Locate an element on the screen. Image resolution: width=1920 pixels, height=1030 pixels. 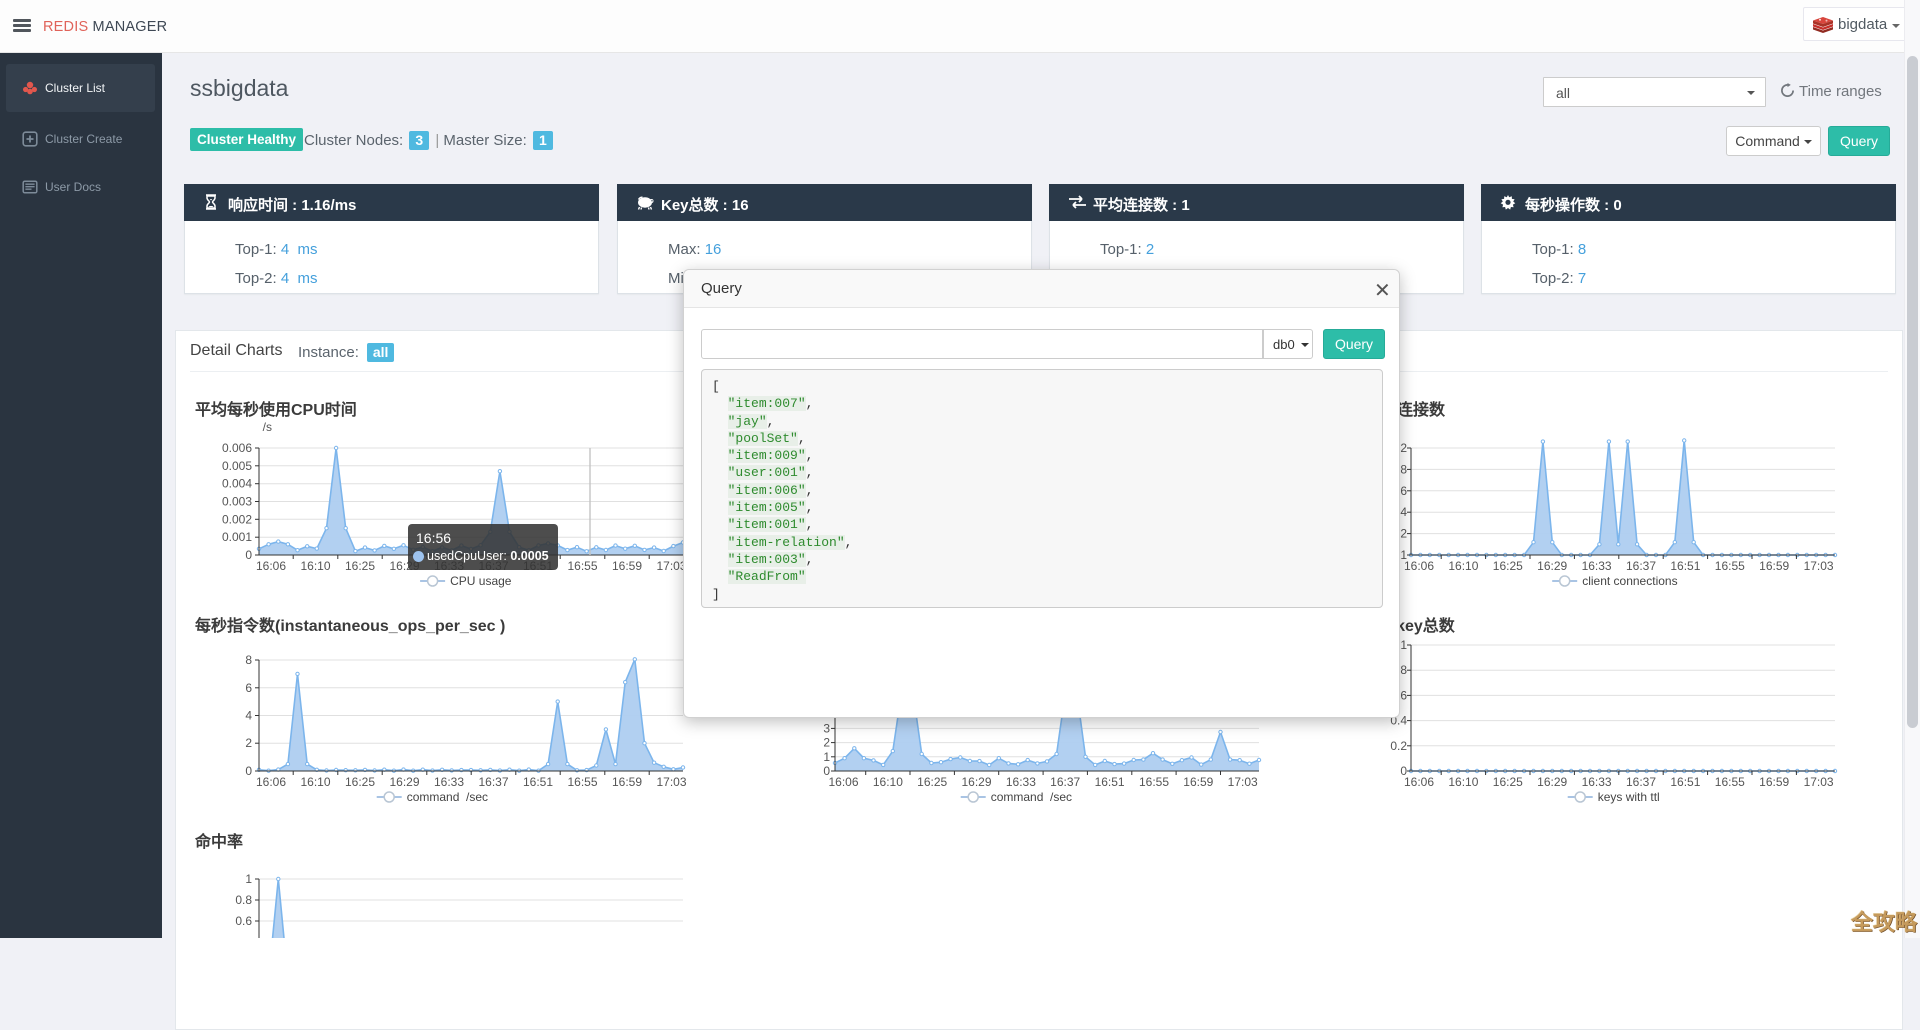
svg-text: 6 is located at coordinates (248, 688).